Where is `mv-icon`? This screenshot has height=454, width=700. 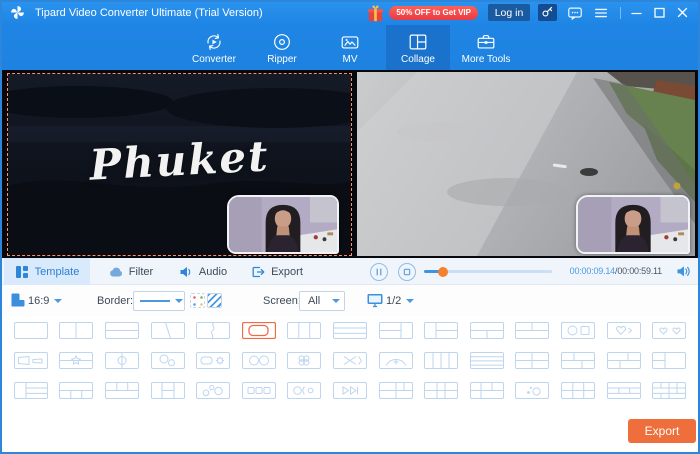 mv-icon is located at coordinates (350, 42).